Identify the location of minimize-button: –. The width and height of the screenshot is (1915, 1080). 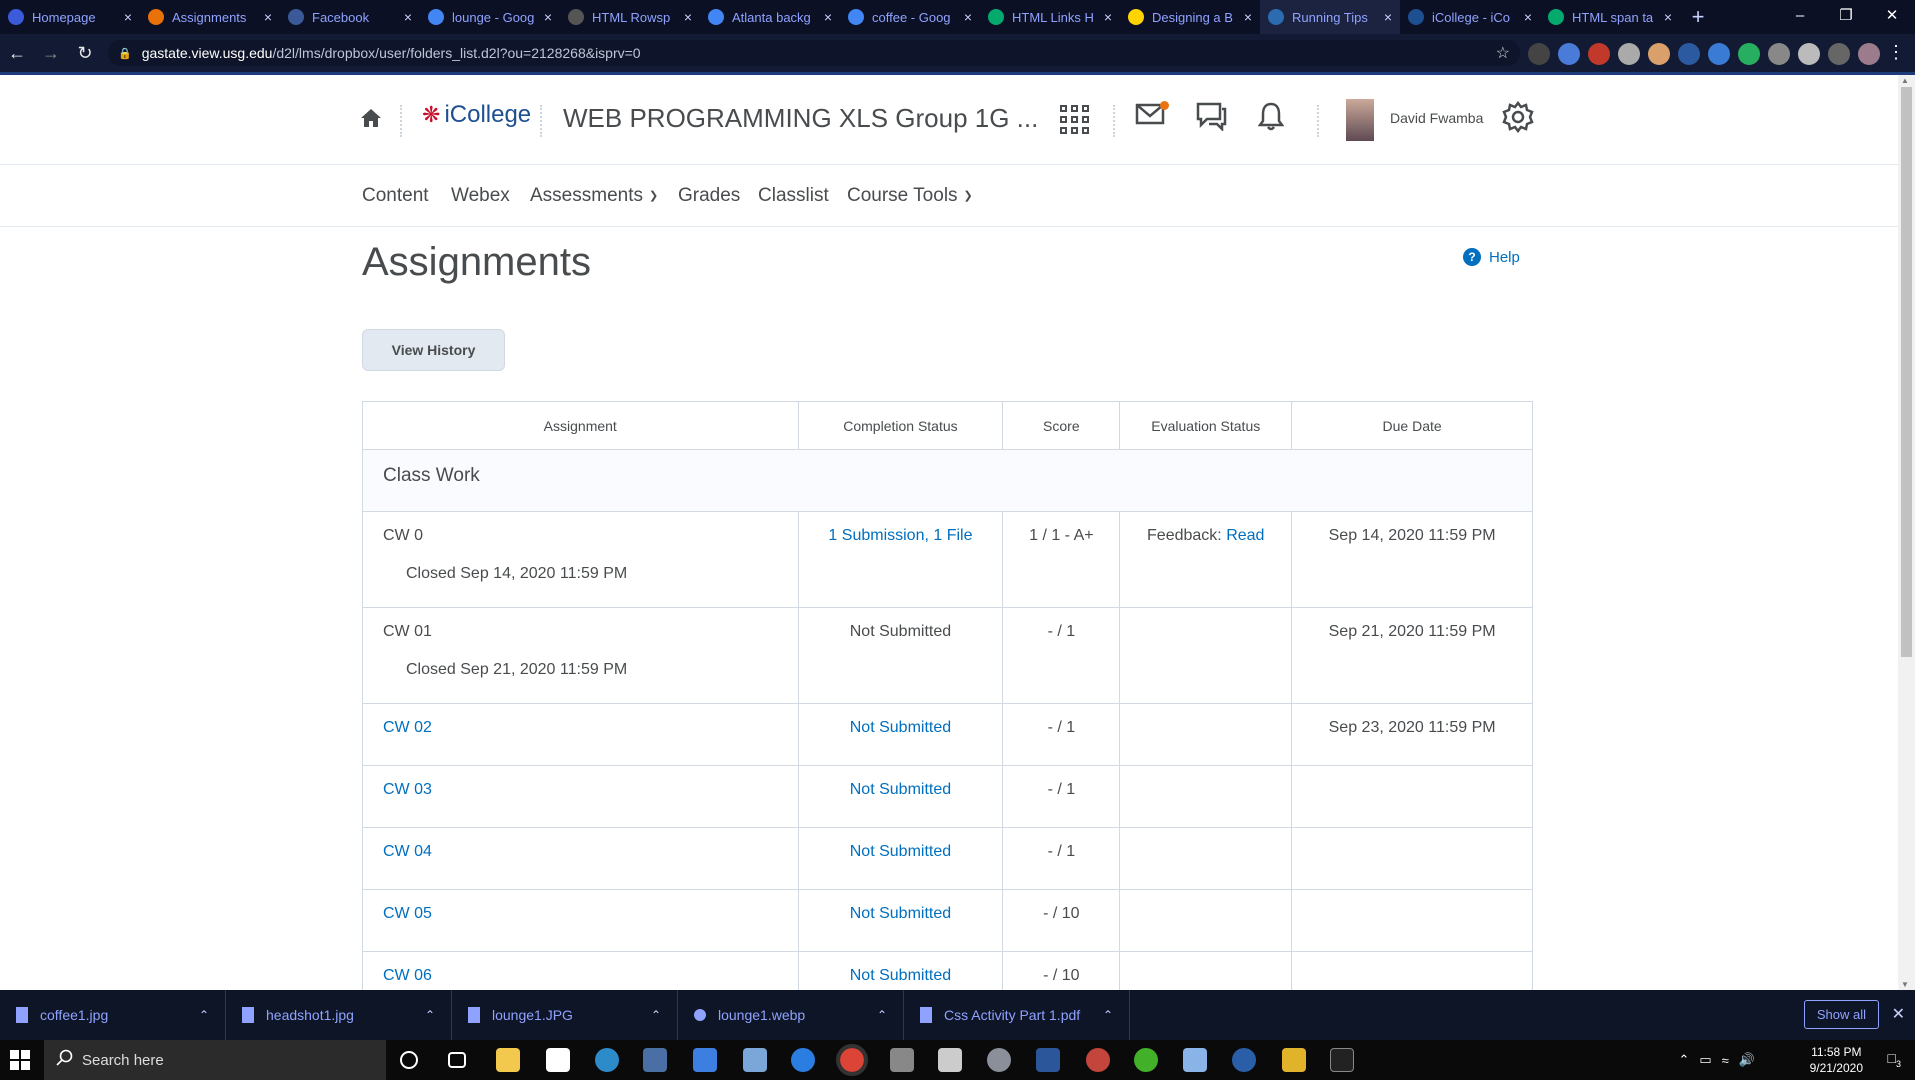
(1800, 17).